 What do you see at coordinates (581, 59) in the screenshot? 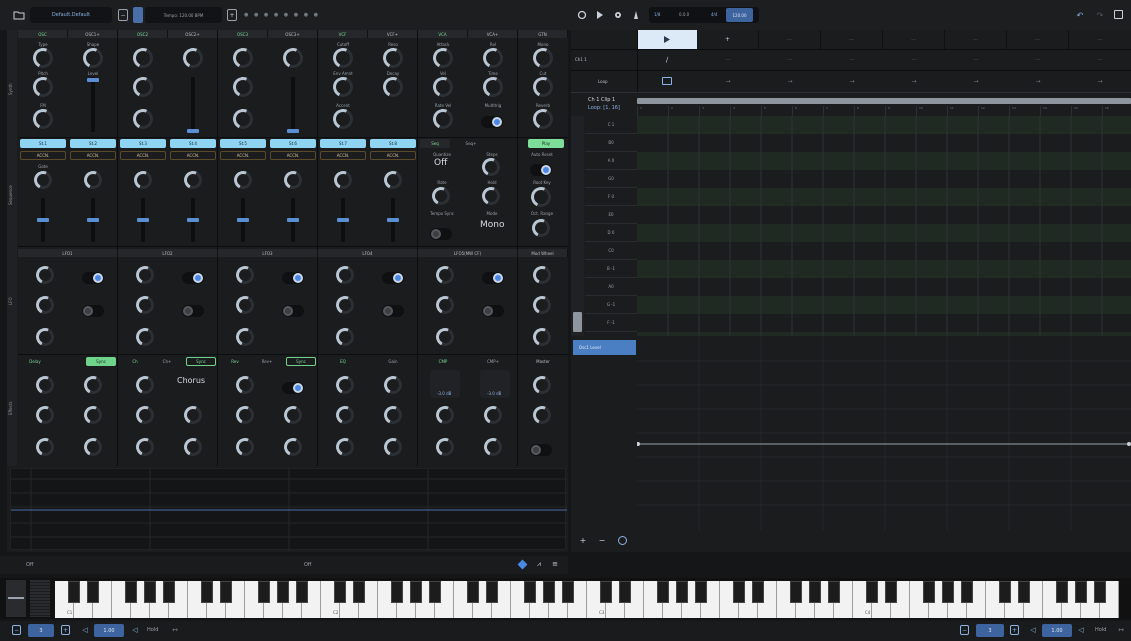
I see `track-name: Ch1 1` at bounding box center [581, 59].